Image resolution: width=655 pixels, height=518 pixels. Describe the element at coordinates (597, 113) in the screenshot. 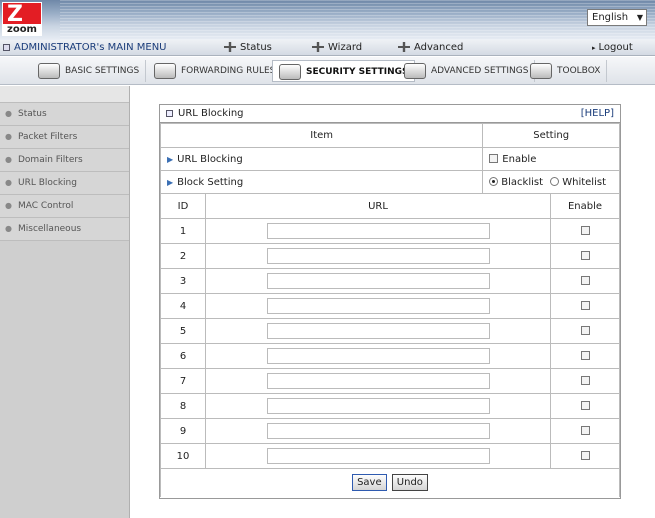

I see `help-link: [HELP]` at that location.